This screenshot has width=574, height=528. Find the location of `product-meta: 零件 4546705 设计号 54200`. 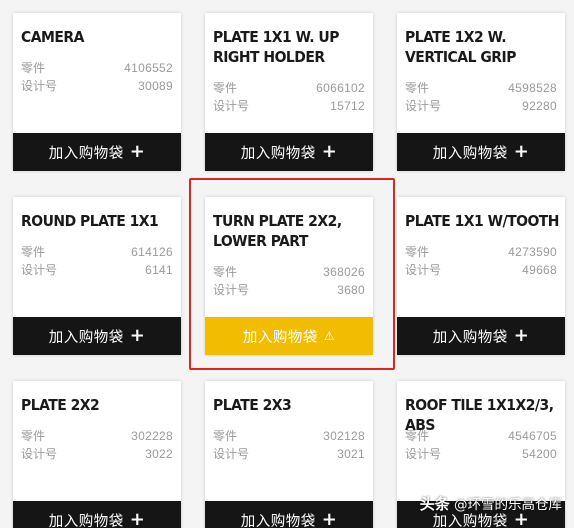

product-meta: 零件 4546705 设计号 54200 is located at coordinates (481, 445).